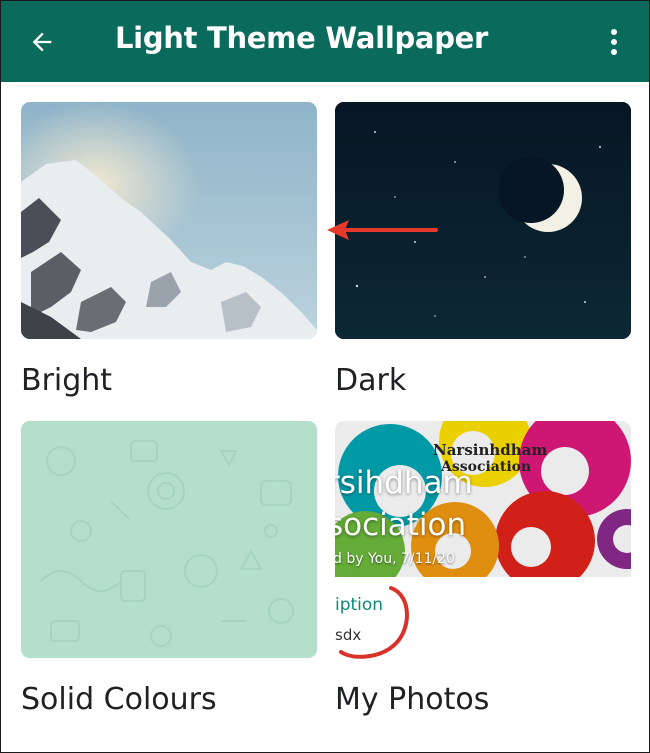 This screenshot has height=753, width=650. What do you see at coordinates (401, 525) in the screenshot?
I see `photo-title-line-2: sociation` at bounding box center [401, 525].